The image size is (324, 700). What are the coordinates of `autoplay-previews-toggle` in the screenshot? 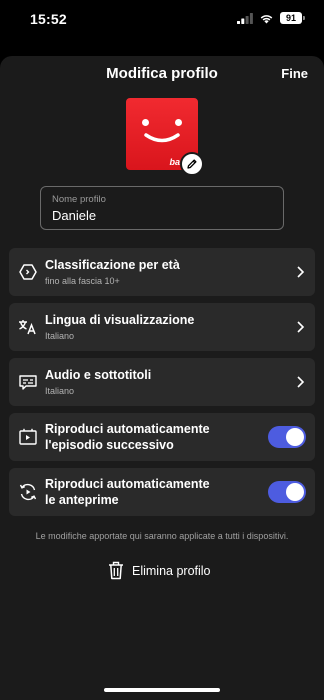 It's located at (287, 492).